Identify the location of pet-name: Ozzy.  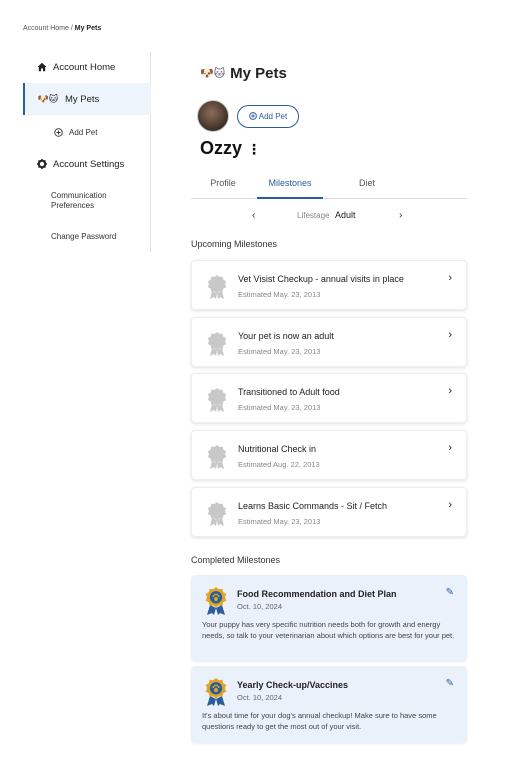
(221, 148).